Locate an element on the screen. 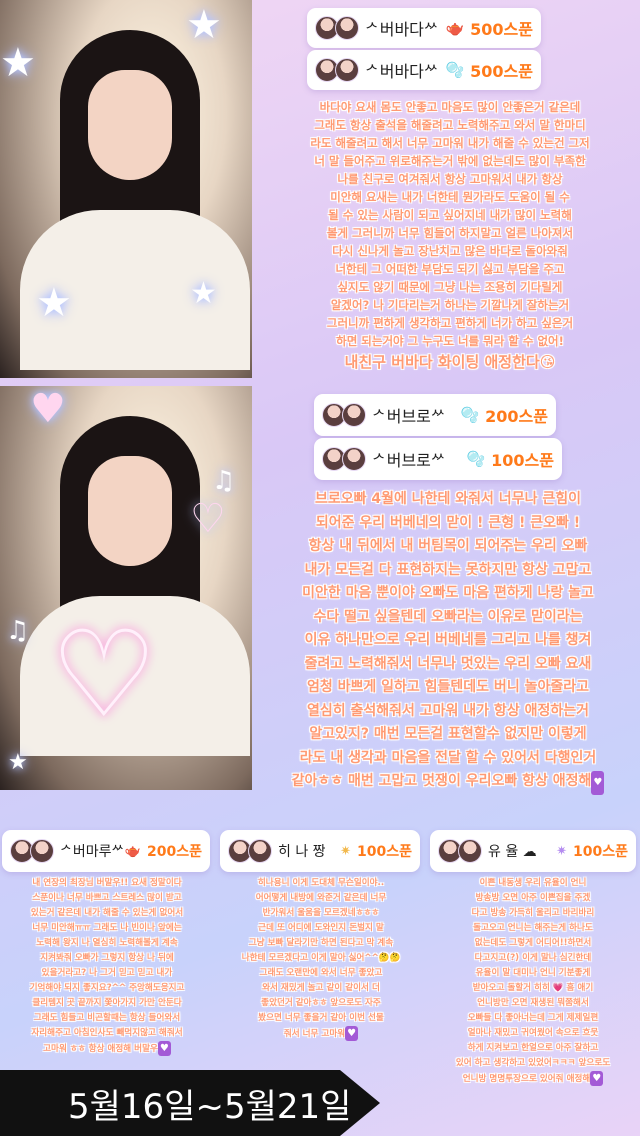 The width and height of the screenshot is (640, 1136). message-line: 되어준 우리 버베네의 맏이 ! 큰형 ! 큰오빠 ! is located at coordinates (448, 522).